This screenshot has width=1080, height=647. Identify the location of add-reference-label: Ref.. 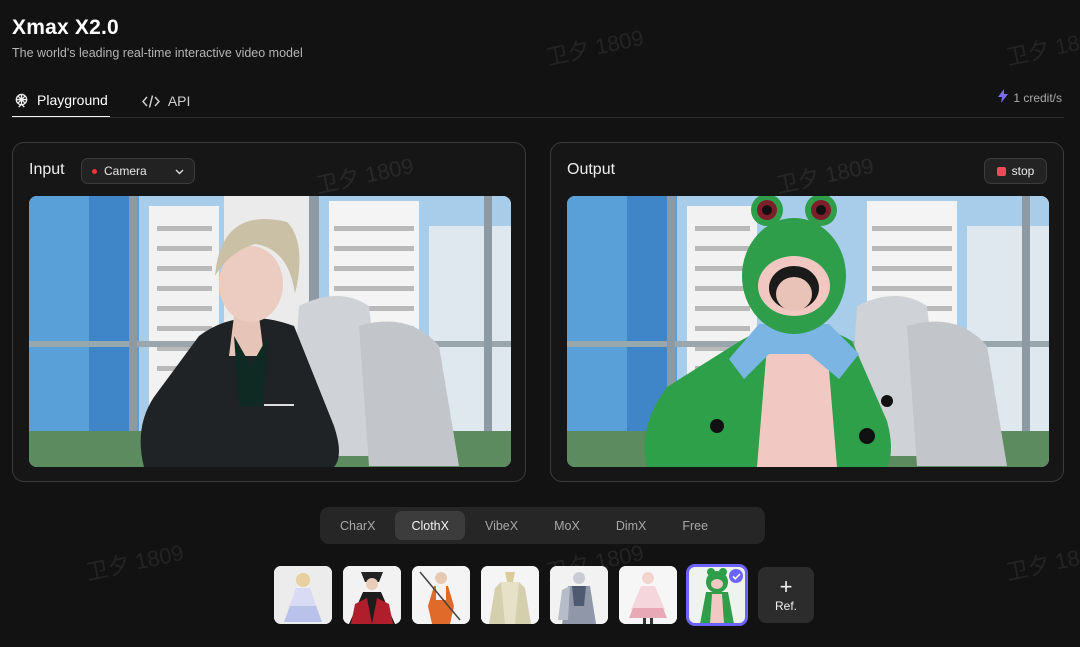
(785, 606).